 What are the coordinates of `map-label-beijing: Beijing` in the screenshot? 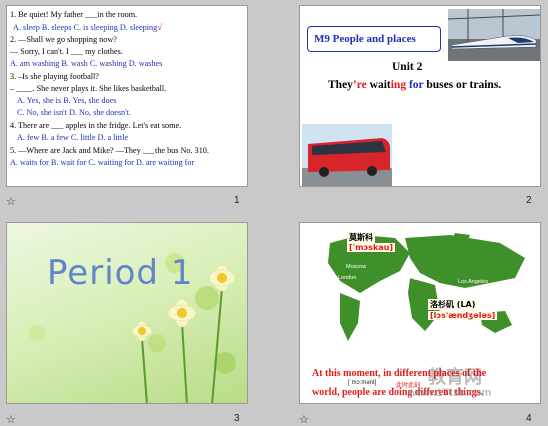 It's located at (408, 278).